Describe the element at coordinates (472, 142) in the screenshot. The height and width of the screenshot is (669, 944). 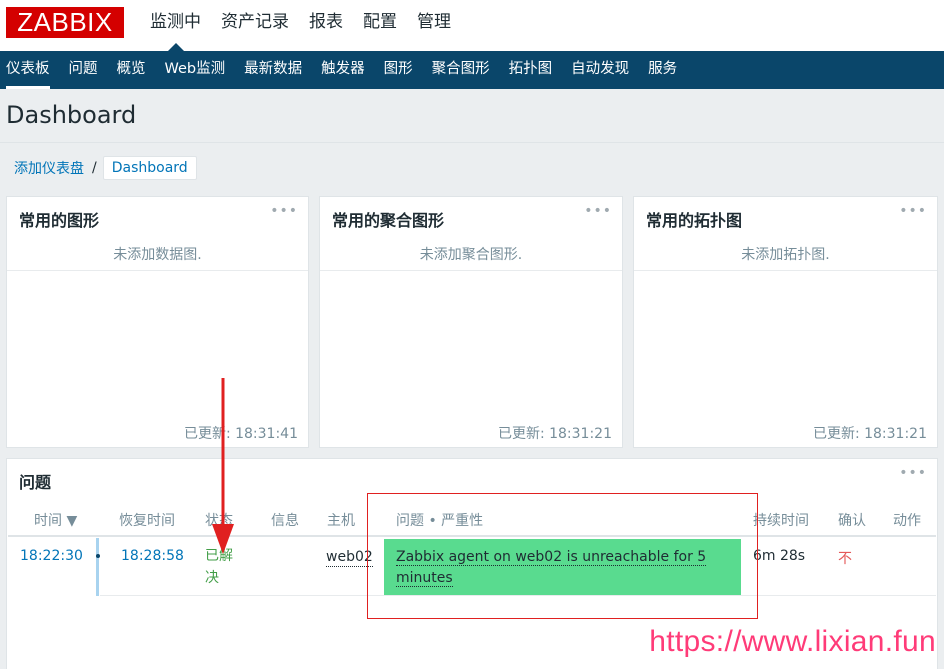
I see `divider` at that location.